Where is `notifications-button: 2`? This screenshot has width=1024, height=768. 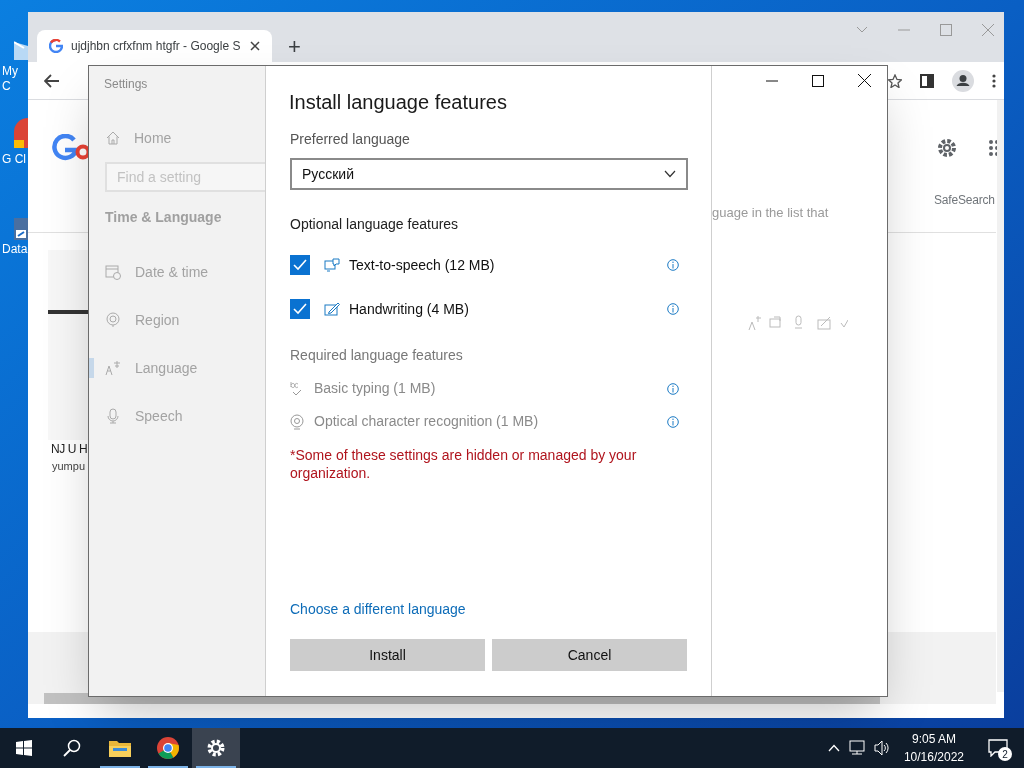
notifications-button: 2 is located at coordinates (998, 748).